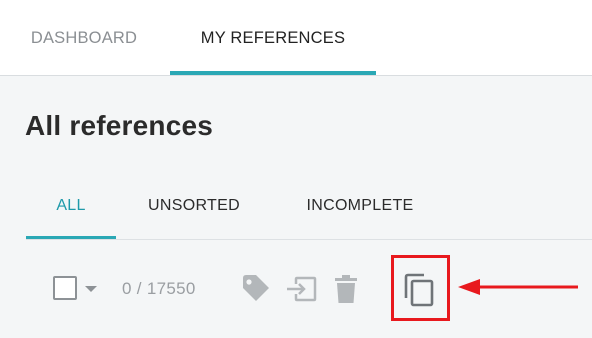 The image size is (592, 338). I want to click on tab-my-references: MY REFERENCES, so click(273, 38).